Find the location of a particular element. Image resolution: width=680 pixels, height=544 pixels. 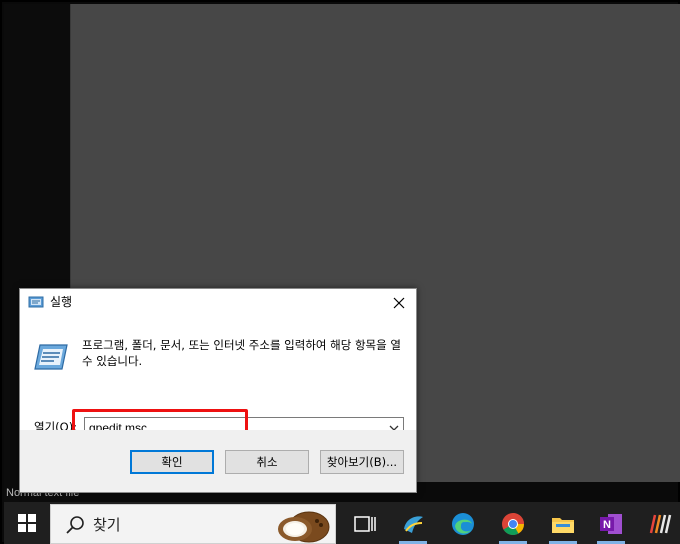

windows-start-icon is located at coordinates (27, 523).